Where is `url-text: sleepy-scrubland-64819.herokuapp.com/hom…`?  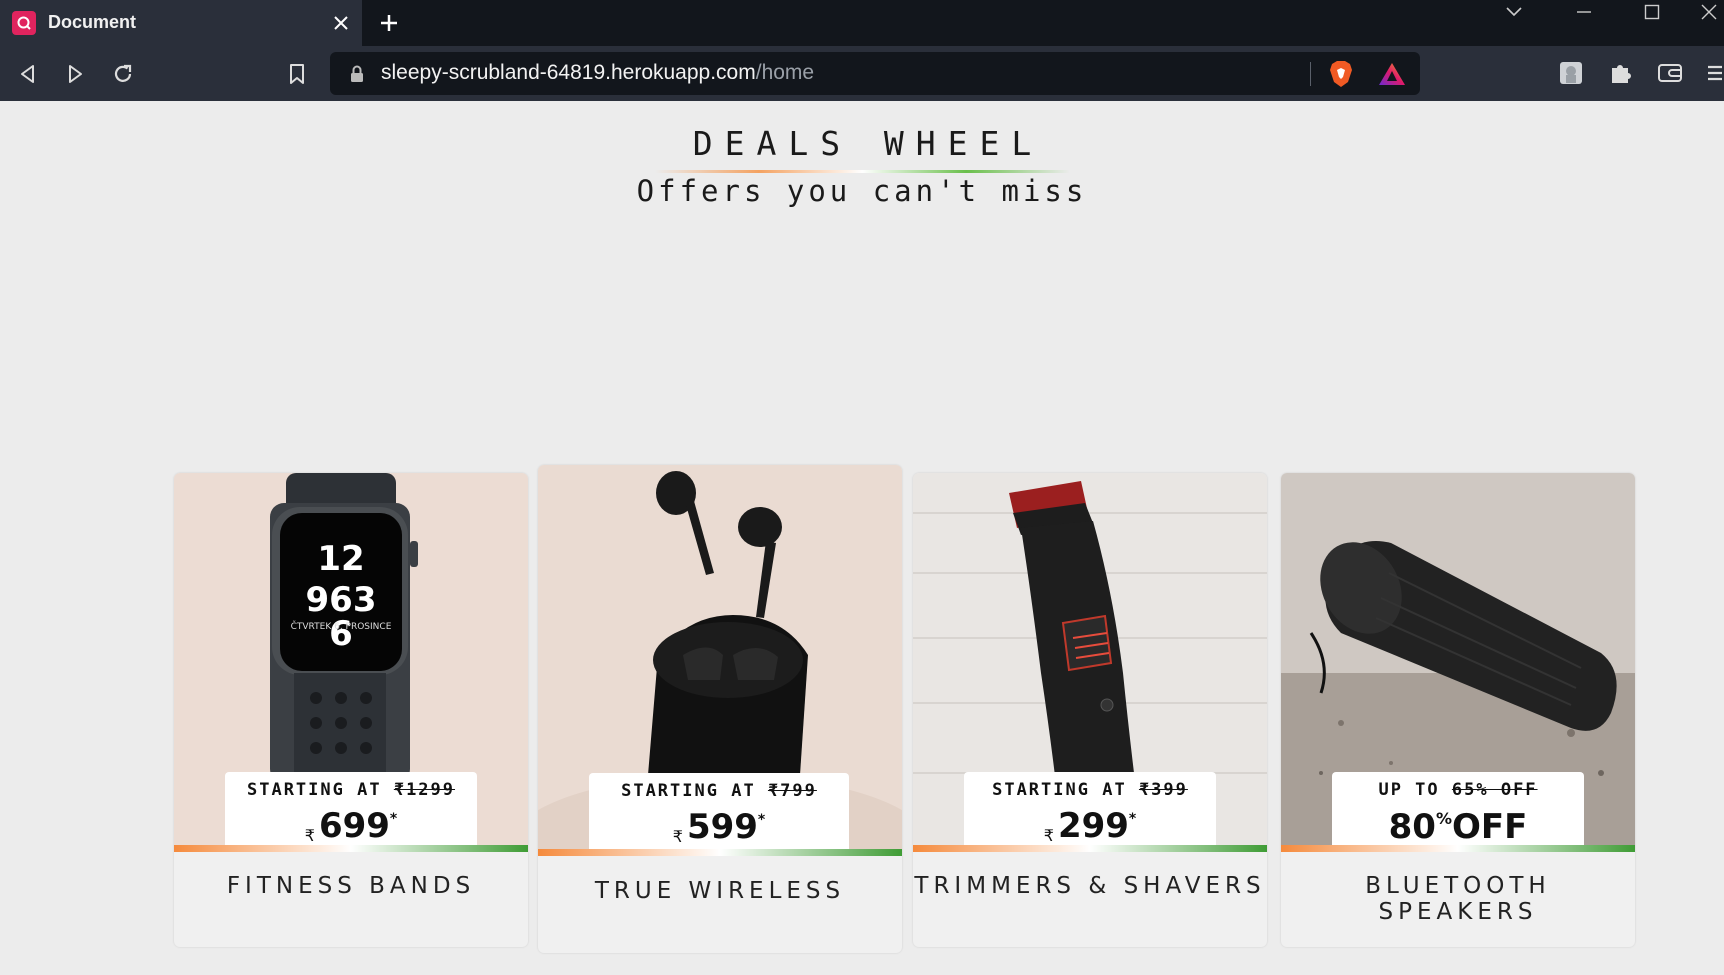 url-text: sleepy-scrubland-64819.herokuapp.com/hom… is located at coordinates (597, 73).